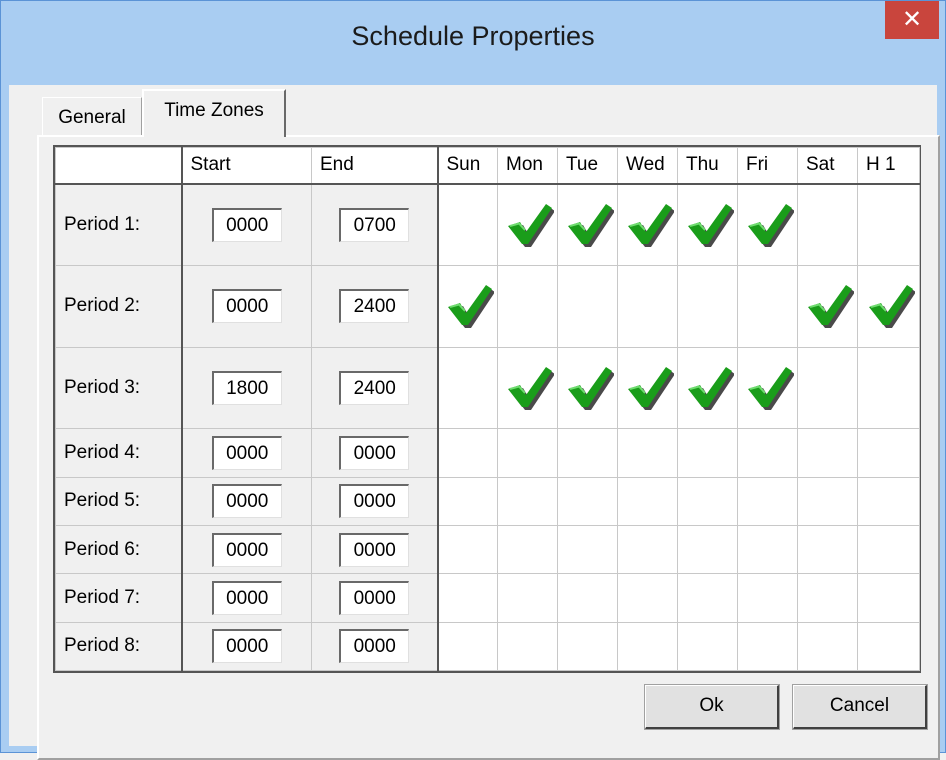  I want to click on period-end-cell: 0000, so click(375, 501).